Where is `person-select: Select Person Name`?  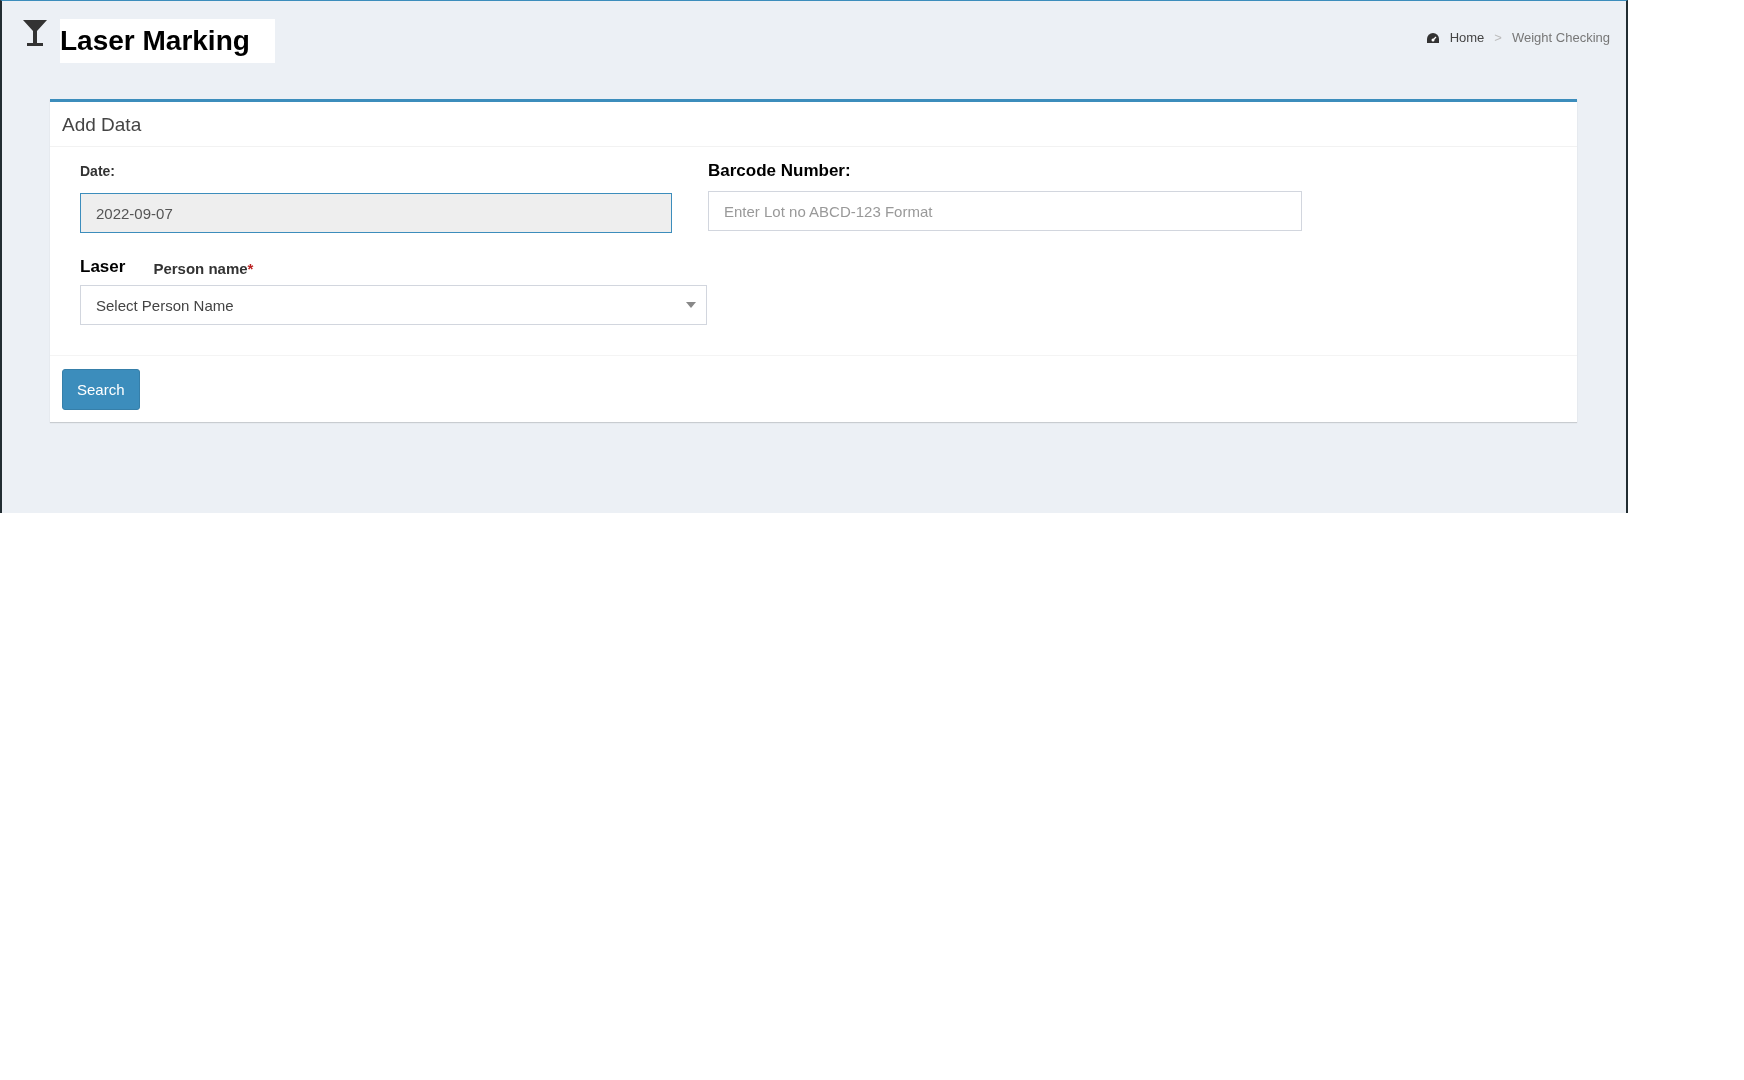
person-select: Select Person Name is located at coordinates (393, 305).